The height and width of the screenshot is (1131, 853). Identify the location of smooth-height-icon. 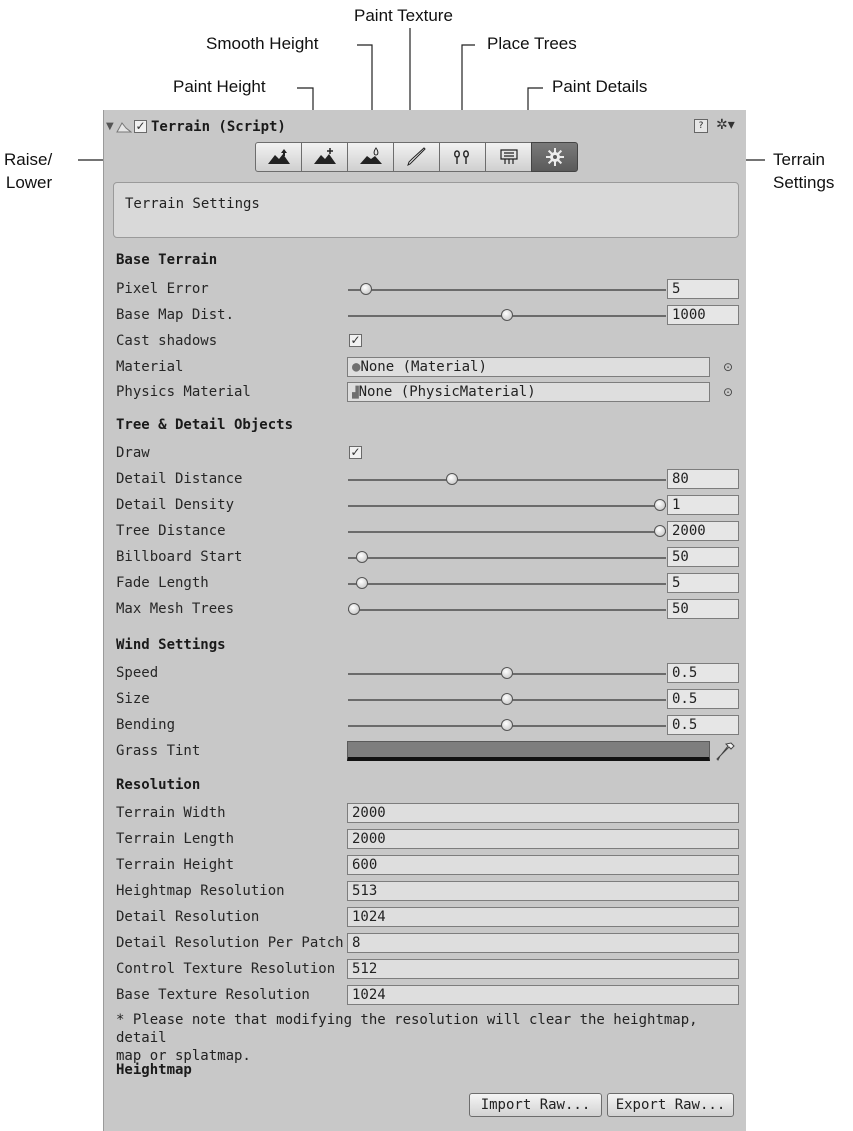
(370, 155).